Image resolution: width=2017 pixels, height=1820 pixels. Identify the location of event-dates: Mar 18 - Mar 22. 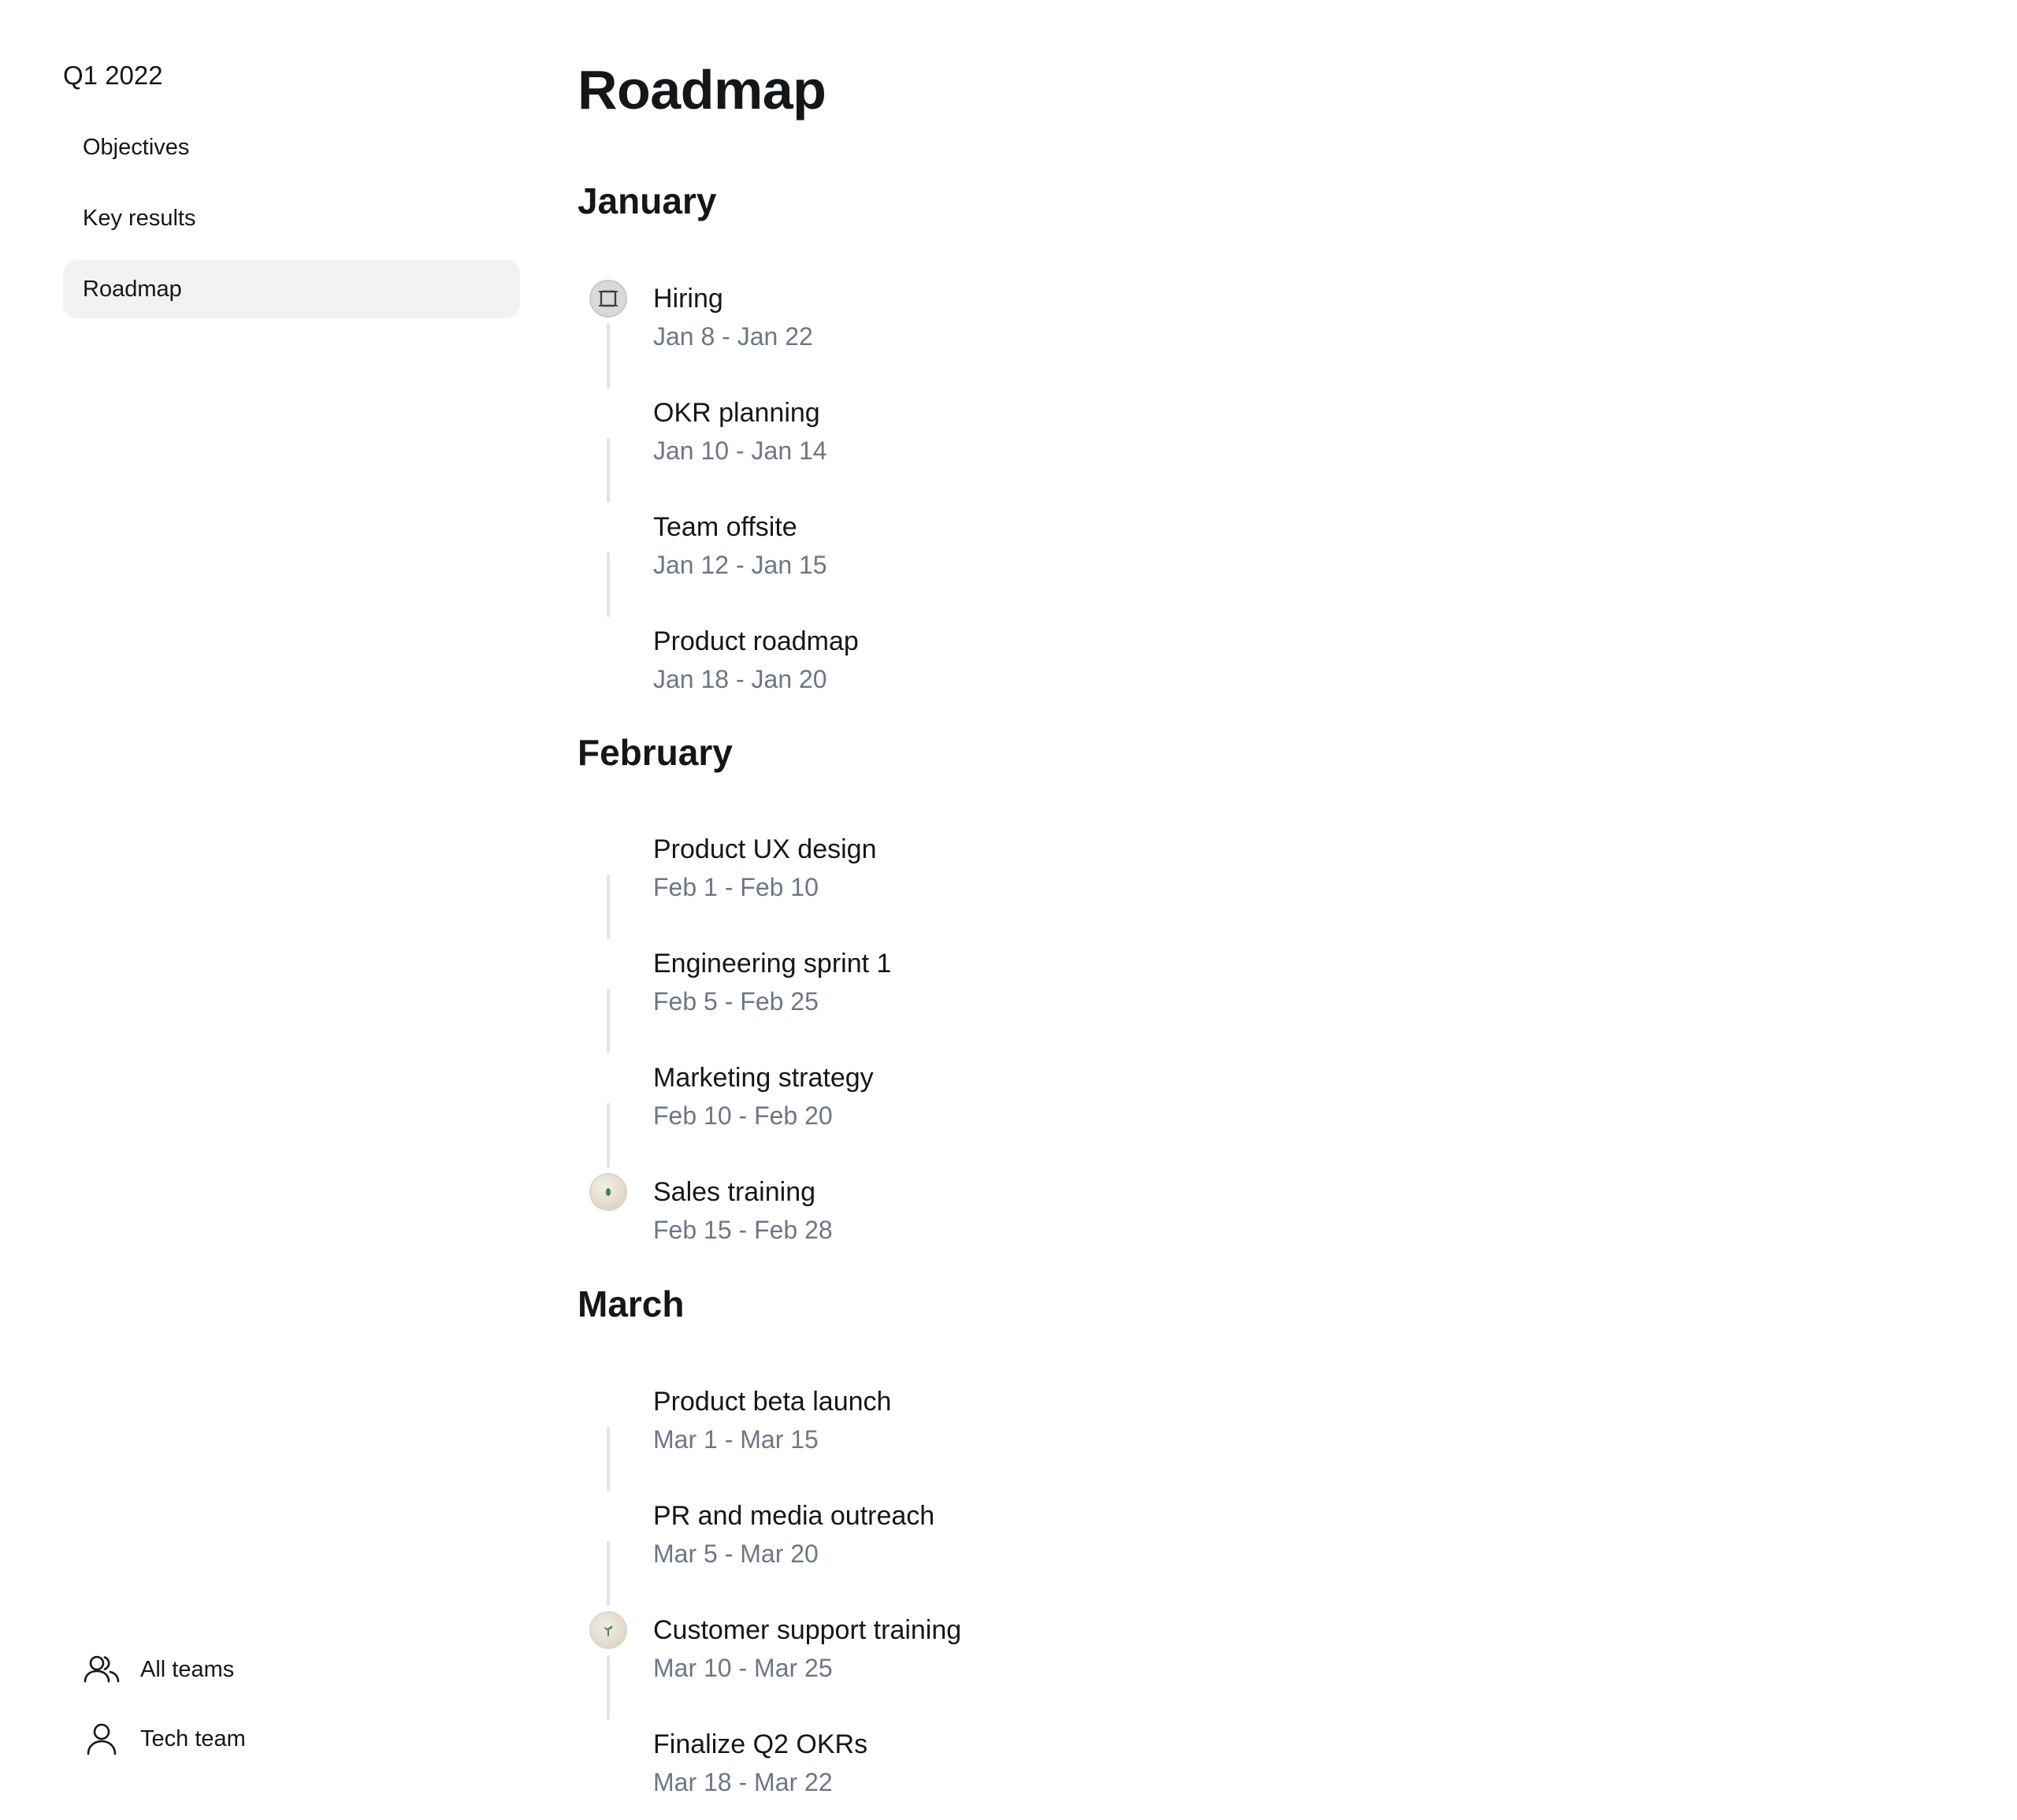
(743, 1782).